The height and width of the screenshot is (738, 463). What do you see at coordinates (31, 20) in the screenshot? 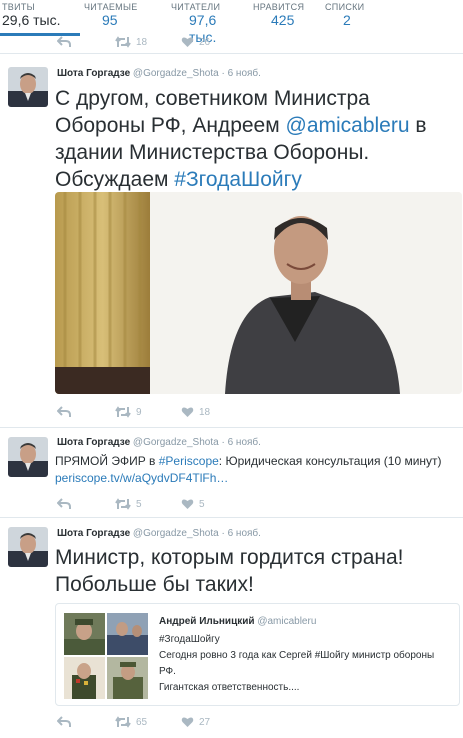
I see `stat-value: 29,6 тыс.` at bounding box center [31, 20].